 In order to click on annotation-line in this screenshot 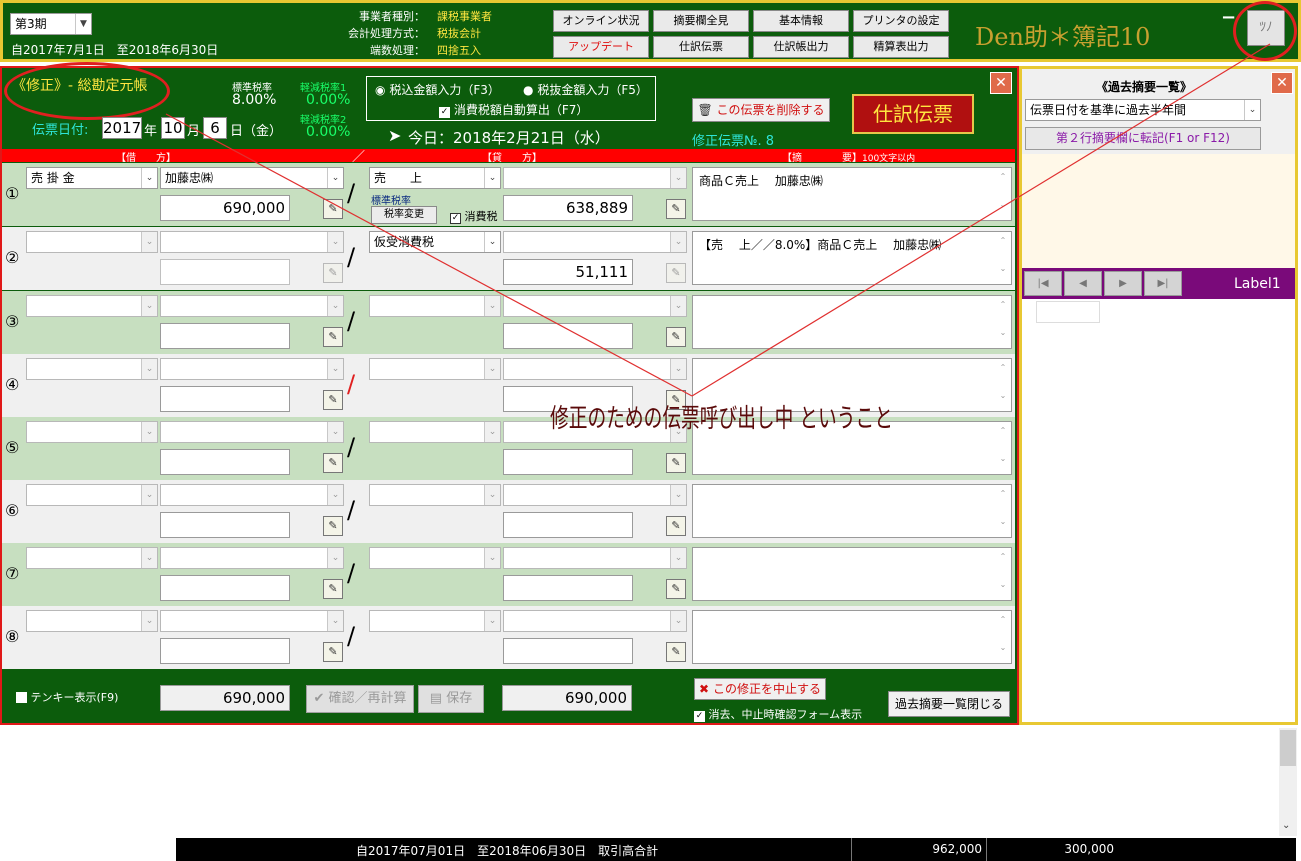, I will do `click(429, 255)`.